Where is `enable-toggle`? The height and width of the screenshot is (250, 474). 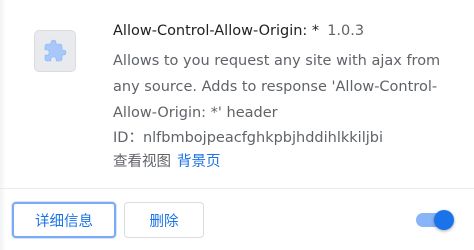
enable-toggle is located at coordinates (435, 220).